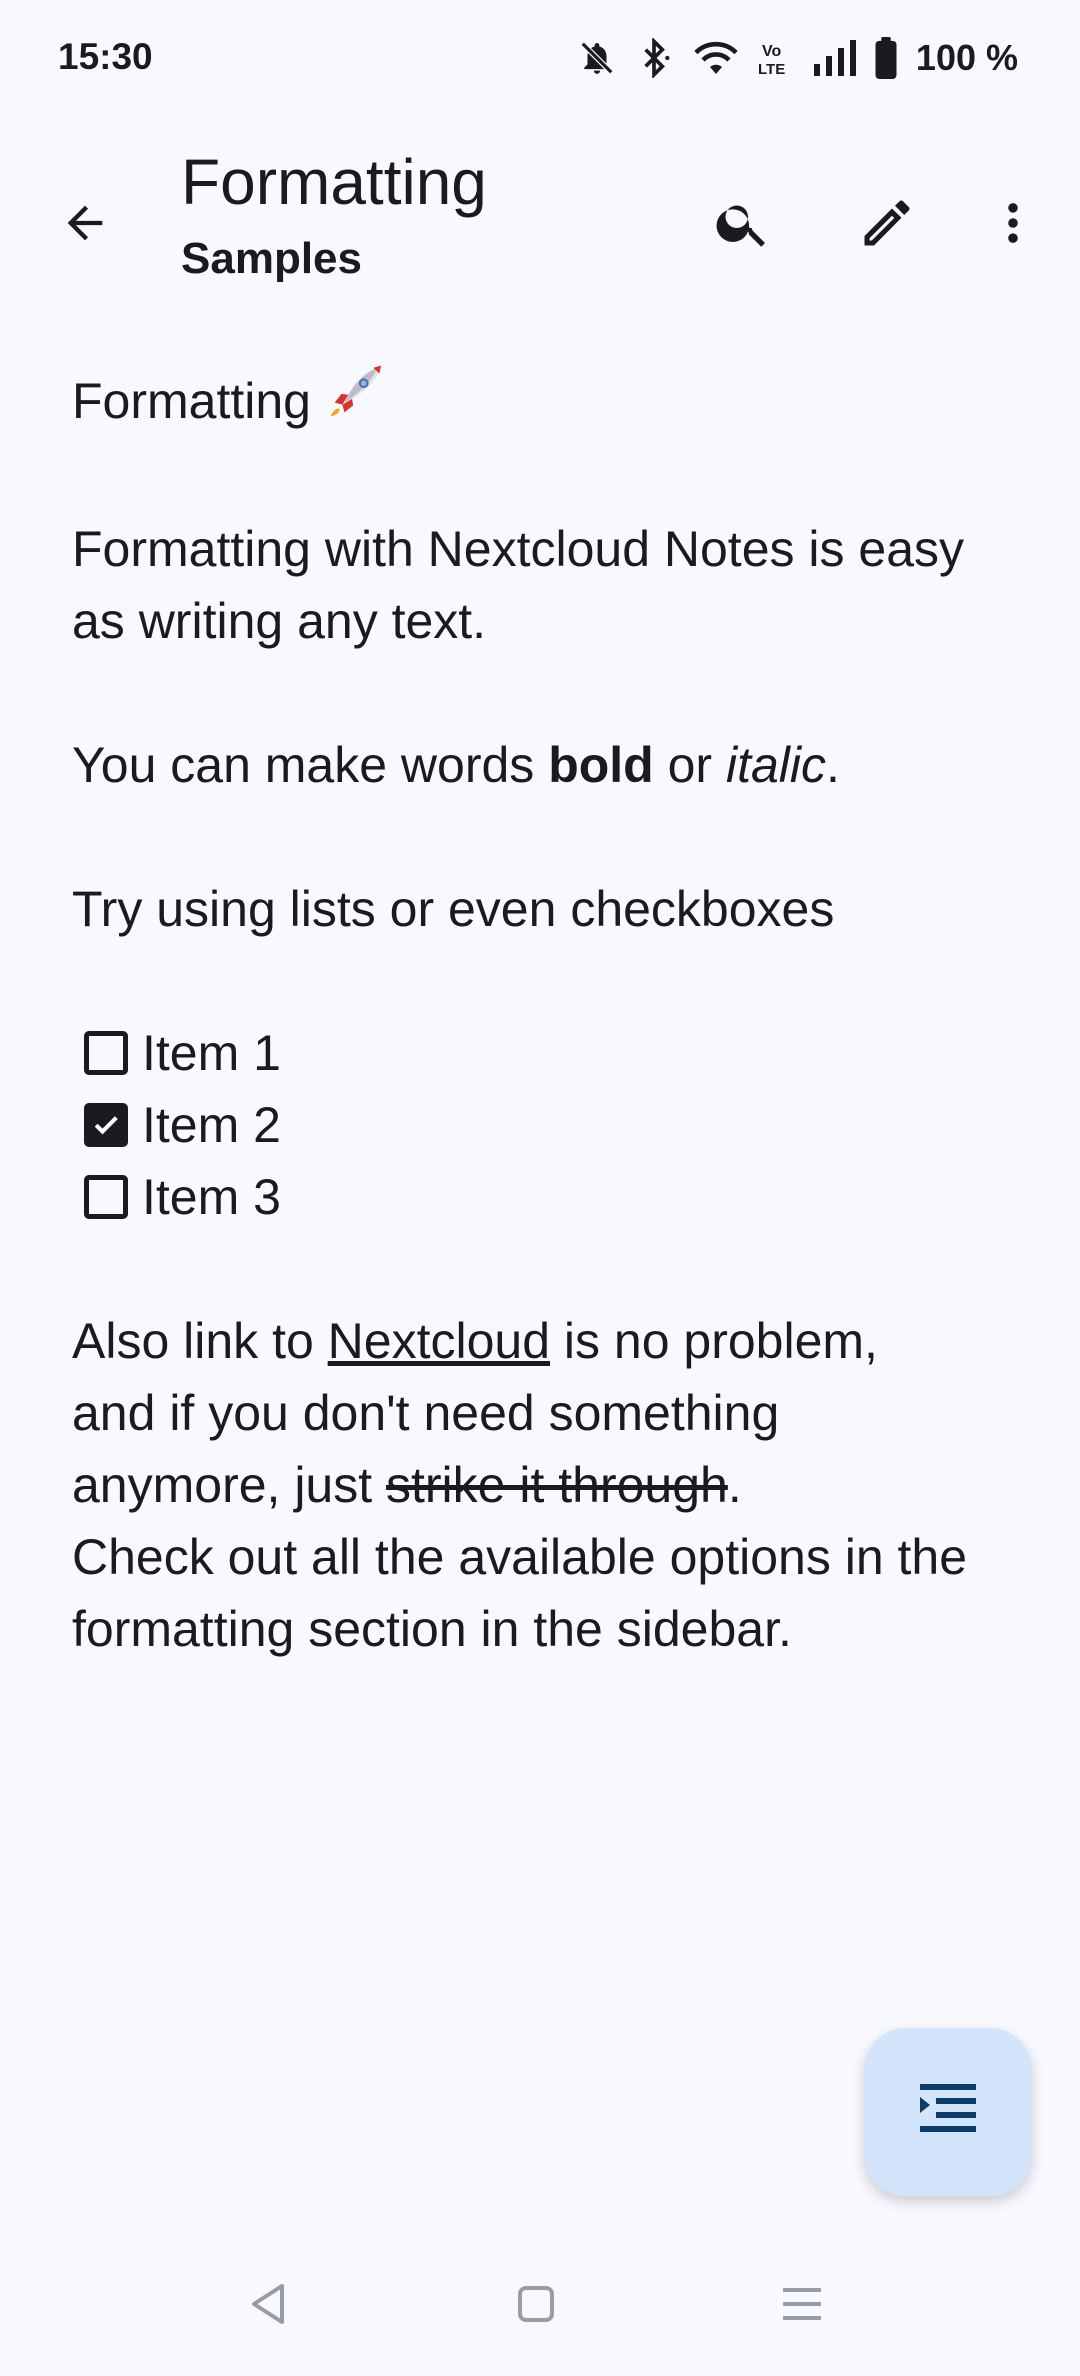 The height and width of the screenshot is (2376, 1080). What do you see at coordinates (798, 58) in the screenshot?
I see `status-icons: Vo LTE 100 %` at bounding box center [798, 58].